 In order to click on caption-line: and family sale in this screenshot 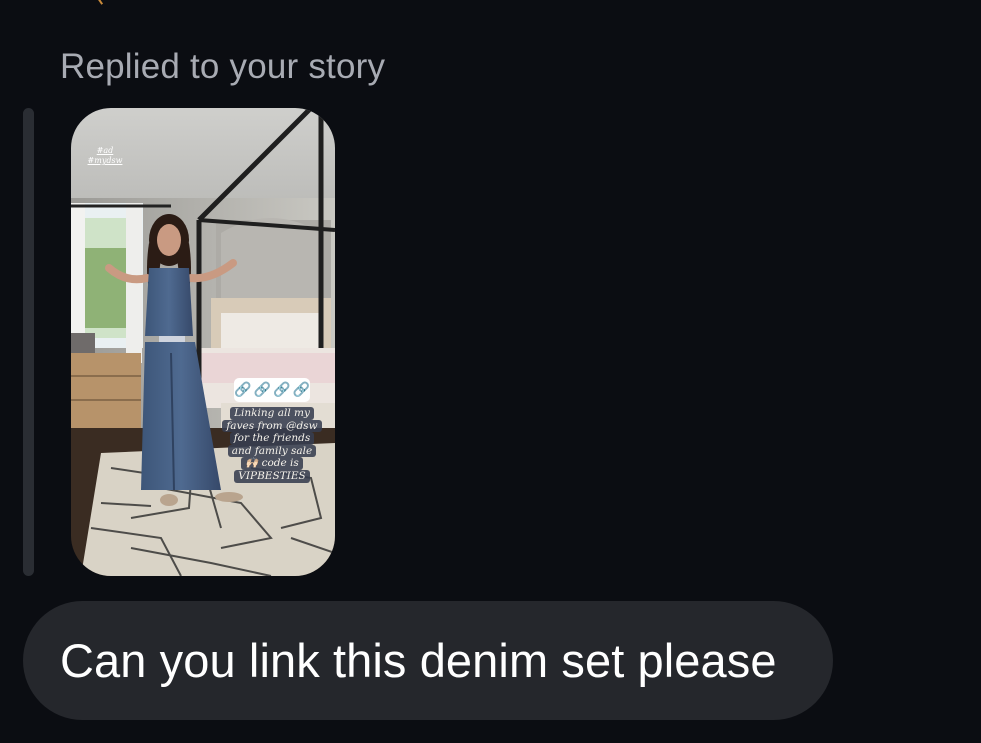, I will do `click(272, 451)`.